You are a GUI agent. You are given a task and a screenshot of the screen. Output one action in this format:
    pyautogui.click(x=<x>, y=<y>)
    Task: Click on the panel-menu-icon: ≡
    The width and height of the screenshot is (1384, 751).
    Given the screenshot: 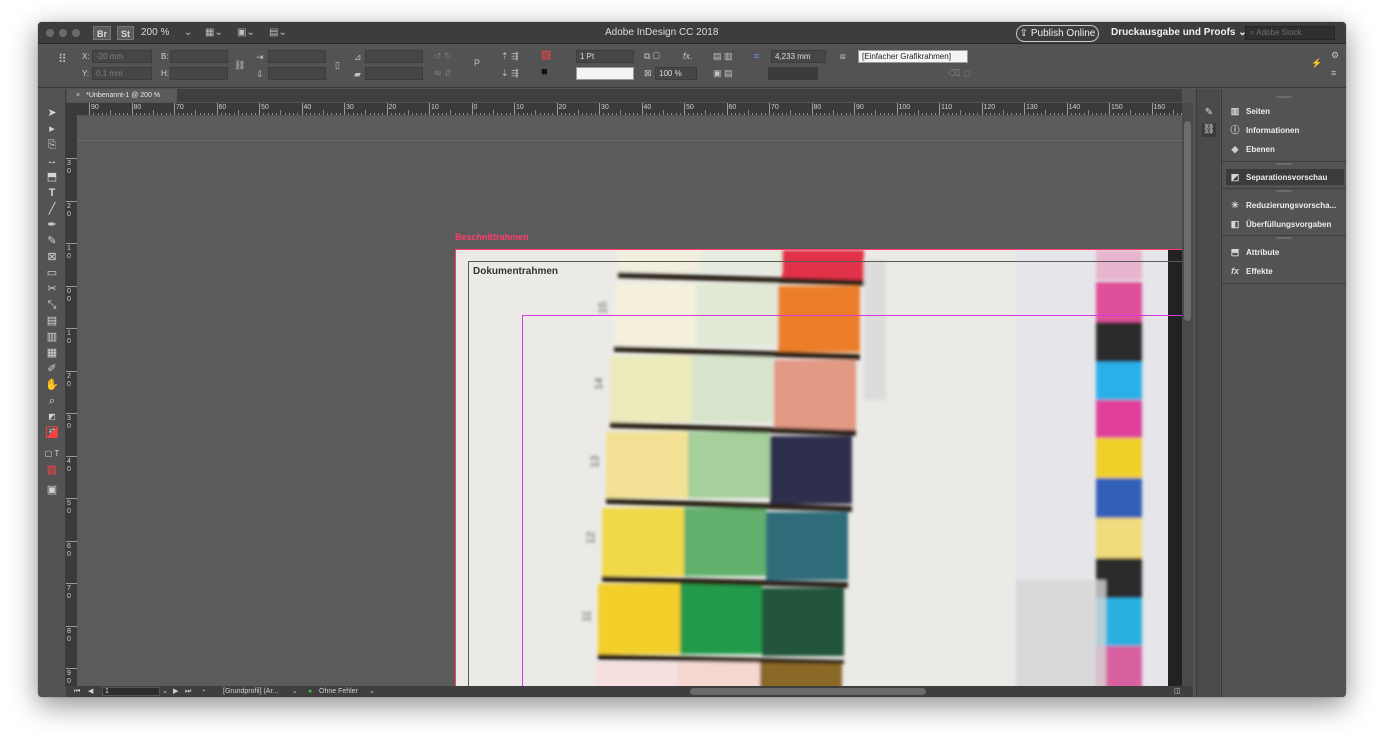 What is the action you would take?
    pyautogui.click(x=1333, y=73)
    